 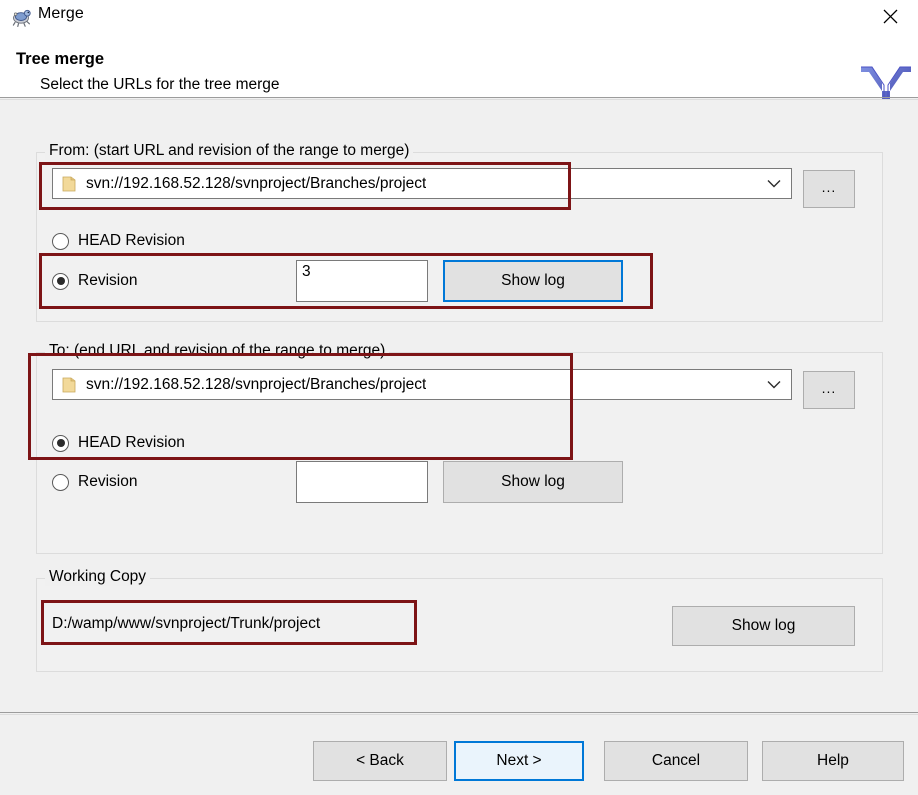 I want to click on from-show-log-button: Show log, so click(x=533, y=281).